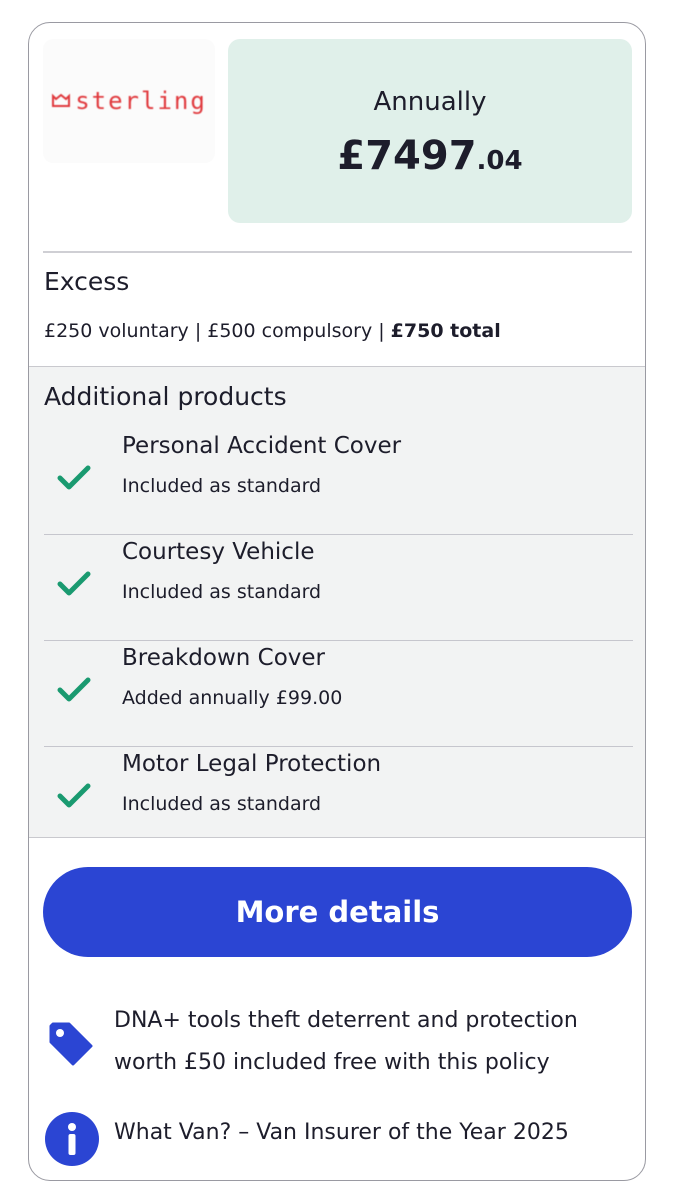  What do you see at coordinates (338, 588) in the screenshot?
I see `product-item: Courtesy Vehicle Included as standard` at bounding box center [338, 588].